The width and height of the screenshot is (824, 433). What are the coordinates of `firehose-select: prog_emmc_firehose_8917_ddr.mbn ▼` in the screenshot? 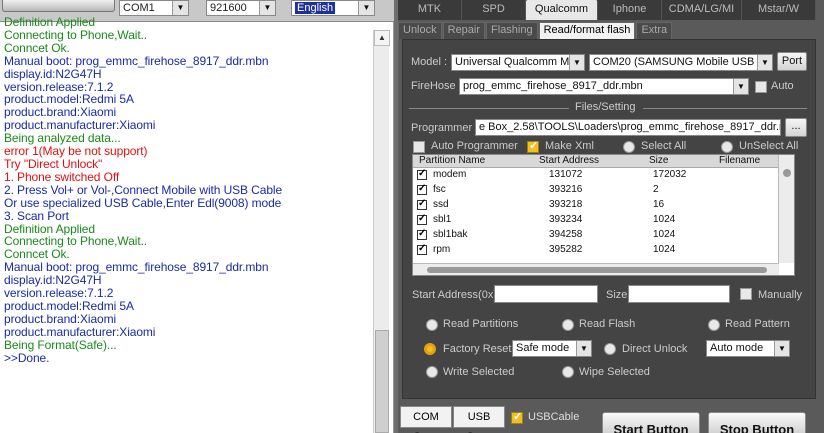 It's located at (604, 86).